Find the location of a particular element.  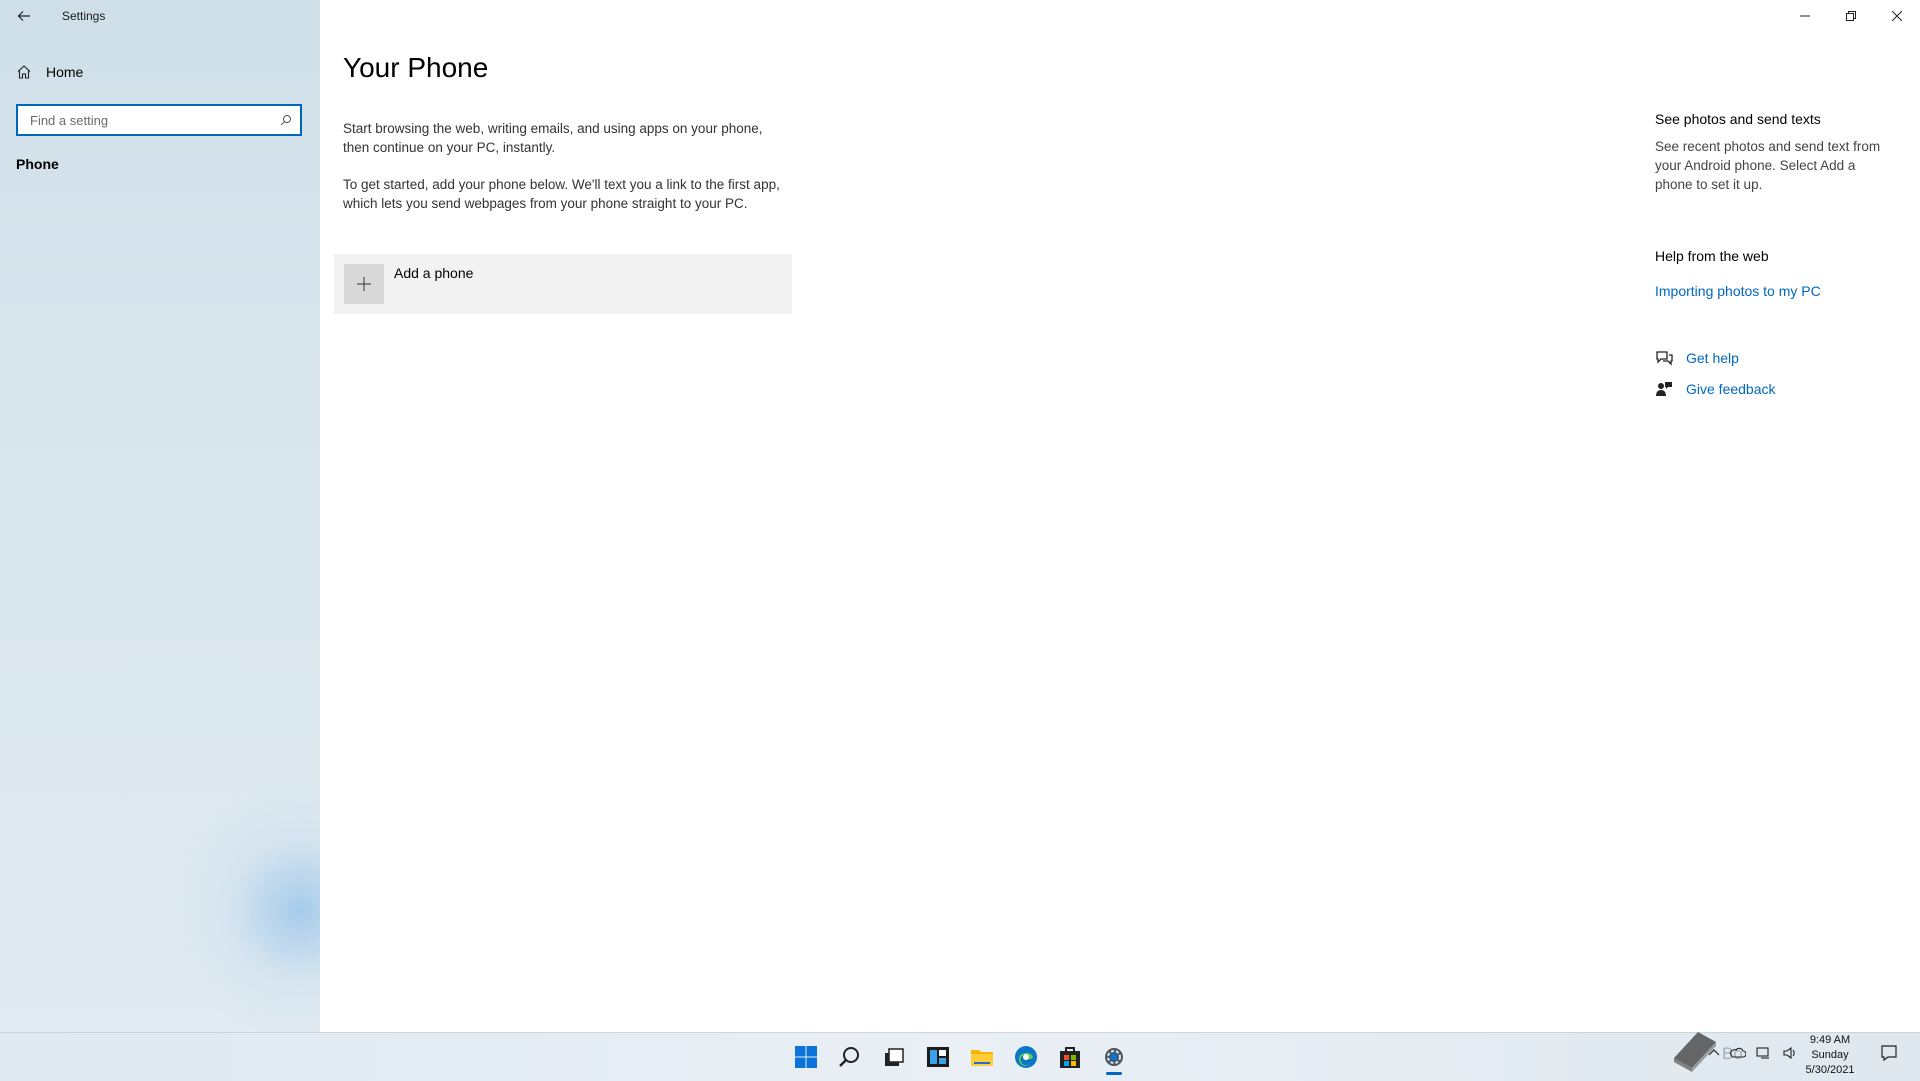

back-arrow-icon is located at coordinates (23, 16).